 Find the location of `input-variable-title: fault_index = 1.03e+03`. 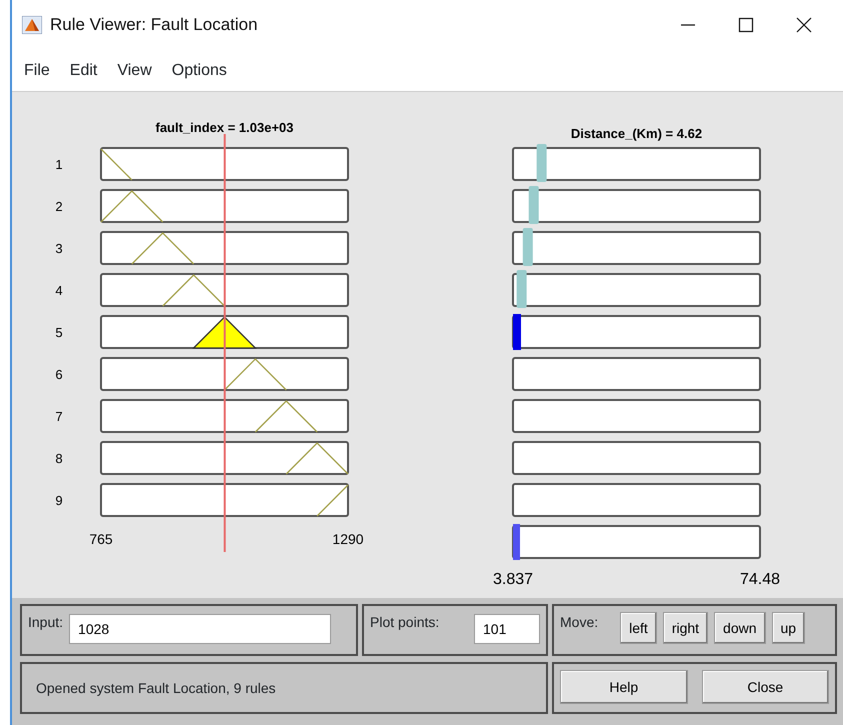

input-variable-title: fault_index = 1.03e+03 is located at coordinates (224, 127).